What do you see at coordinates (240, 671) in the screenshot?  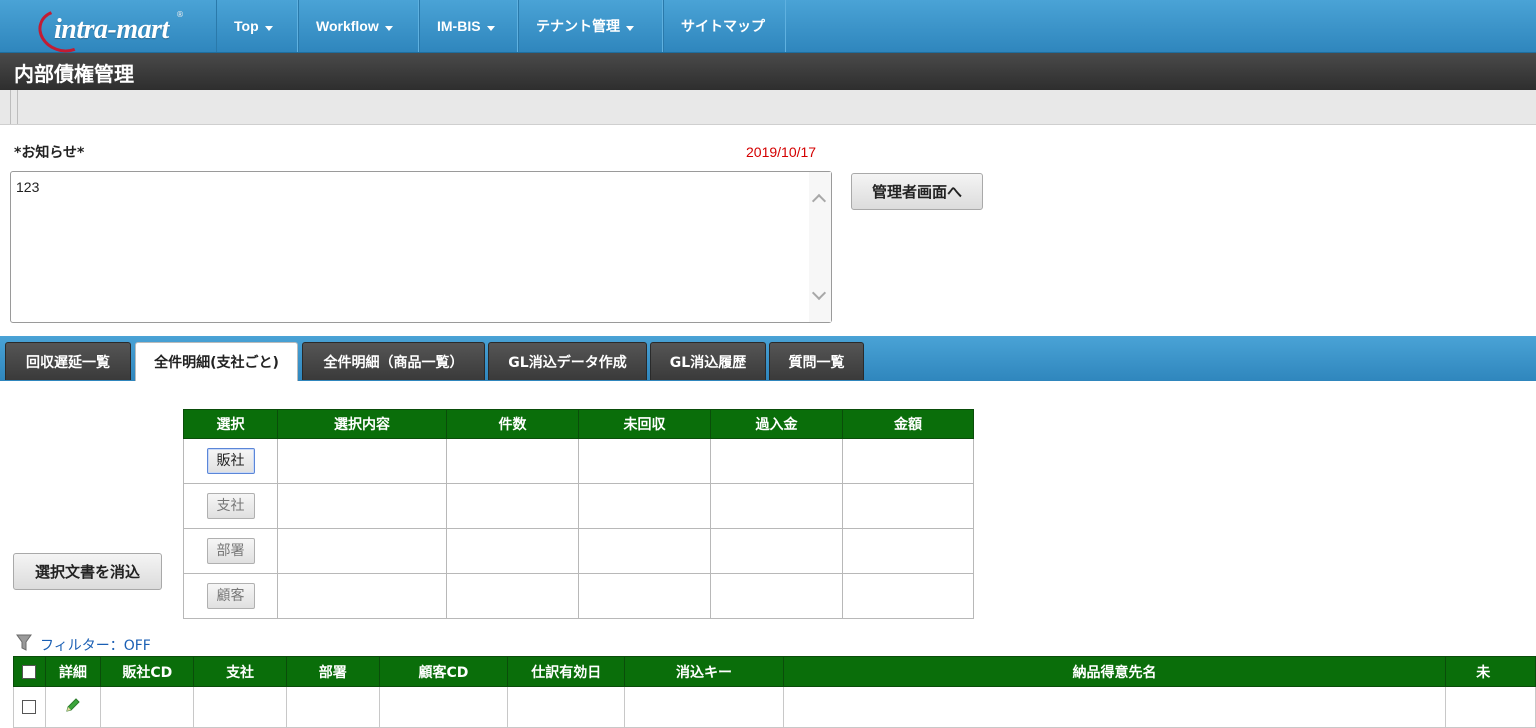 I see `column-header: 支社` at bounding box center [240, 671].